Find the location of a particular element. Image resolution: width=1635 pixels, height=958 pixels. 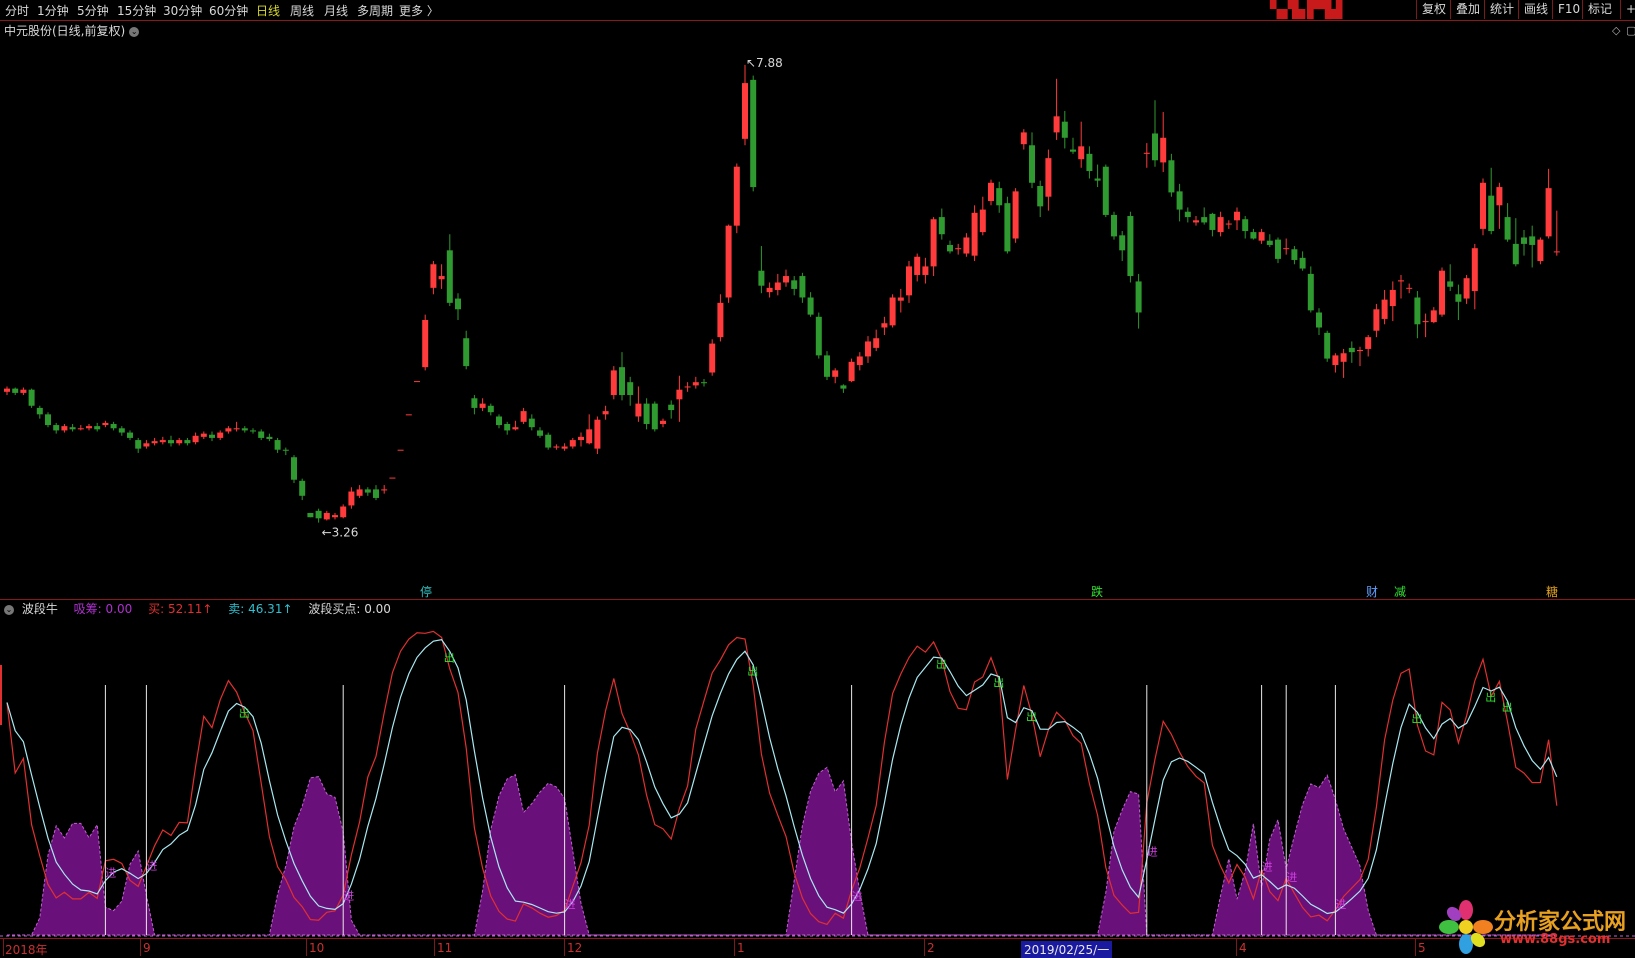

price-marker-fall: 跌 is located at coordinates (1097, 591).